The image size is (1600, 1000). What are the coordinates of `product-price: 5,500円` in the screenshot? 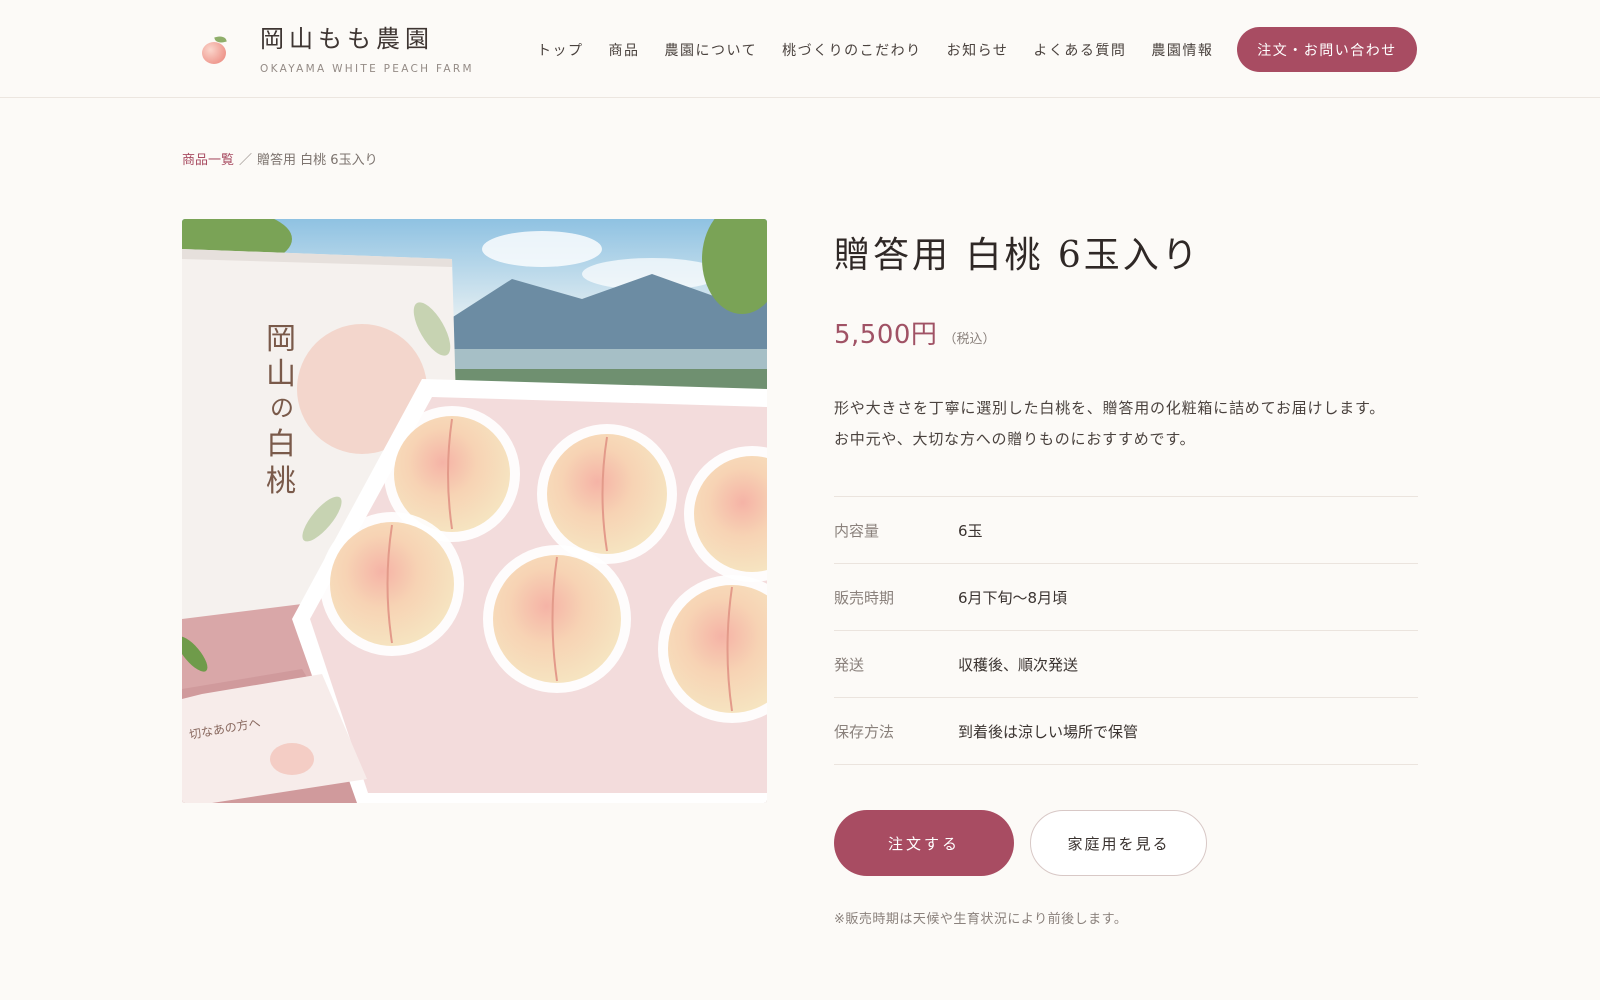 It's located at (886, 335).